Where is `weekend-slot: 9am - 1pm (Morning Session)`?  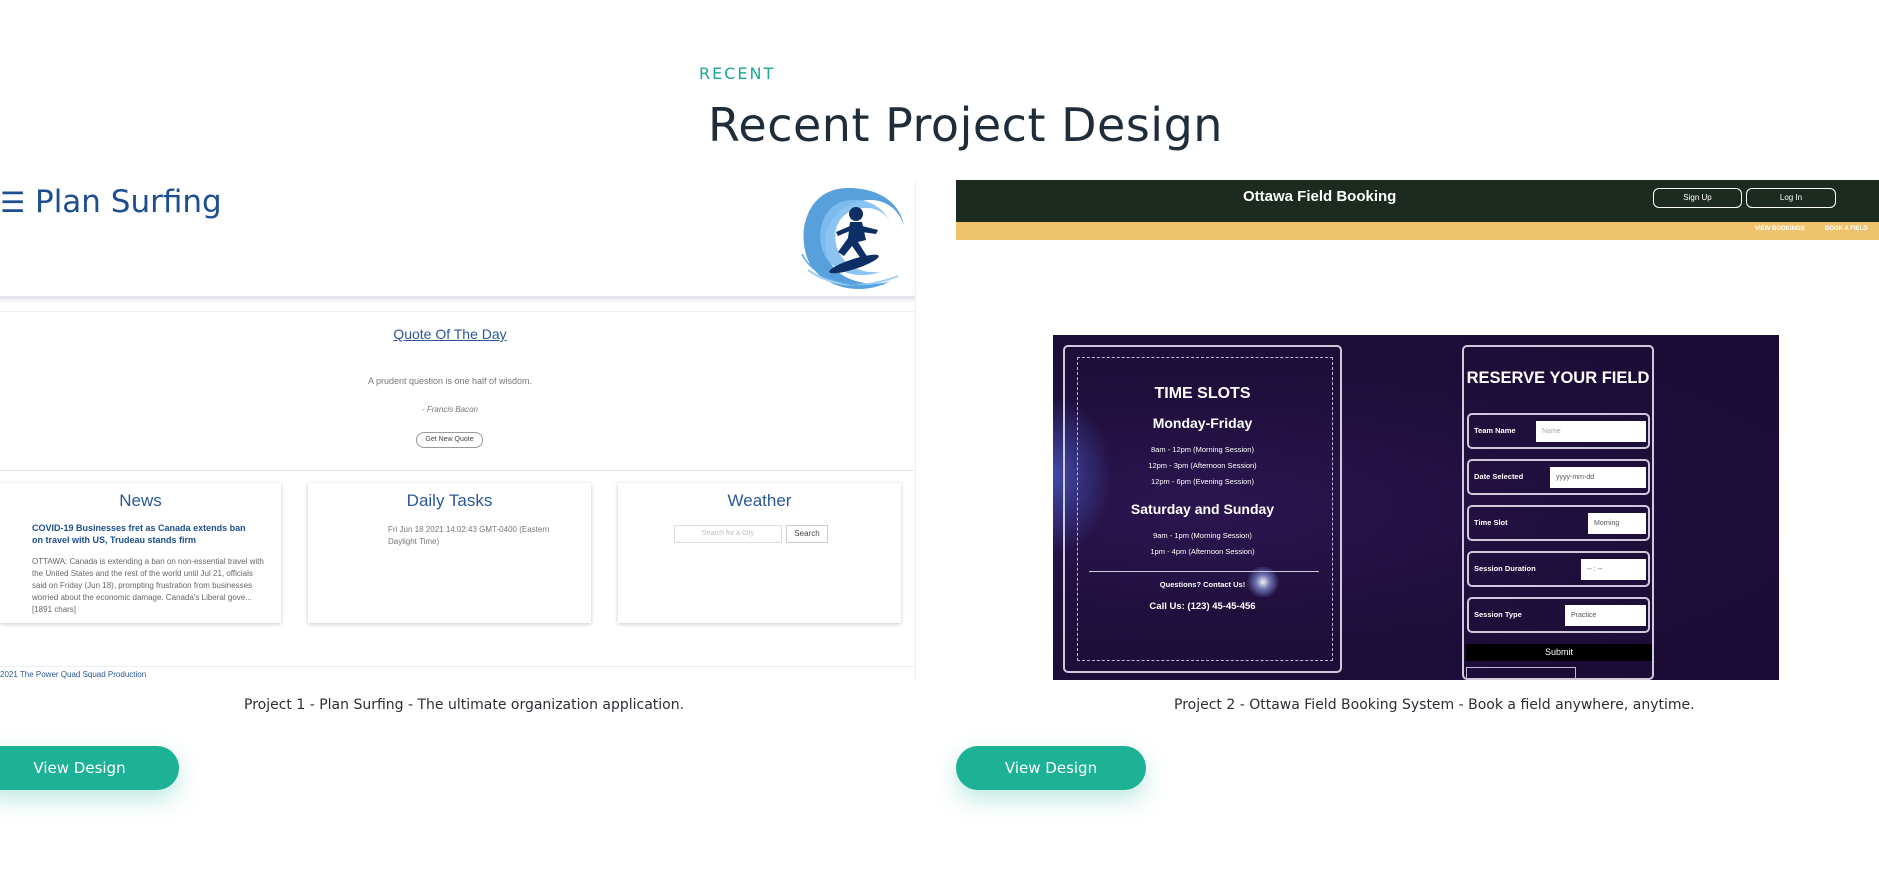 weekend-slot: 9am - 1pm (Morning Session) is located at coordinates (1202, 535).